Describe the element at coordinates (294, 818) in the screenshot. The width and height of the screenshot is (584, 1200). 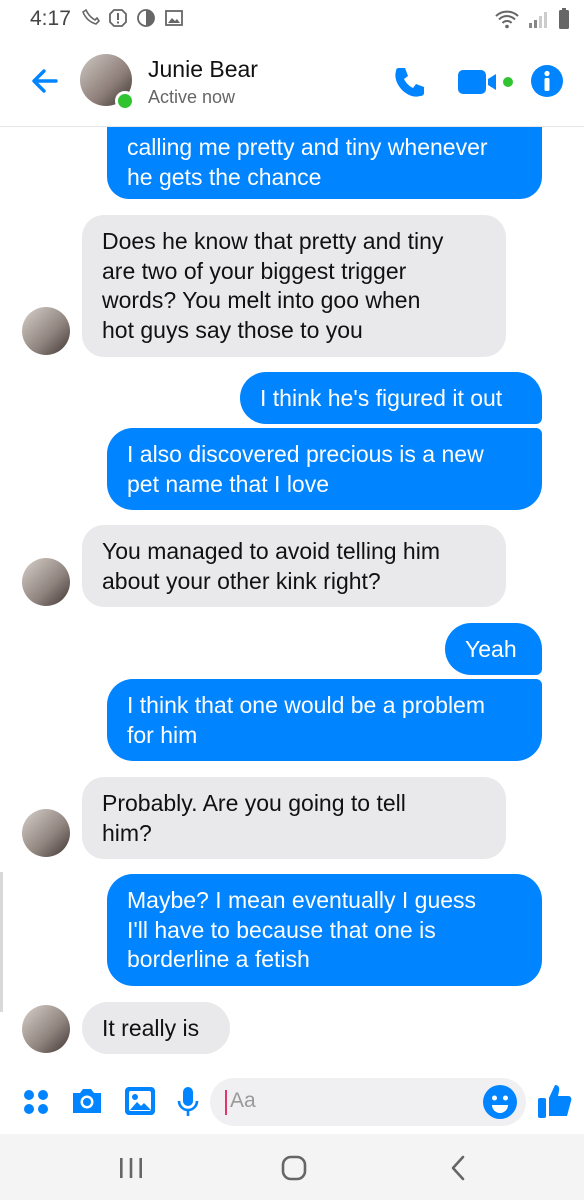
I see `message-bubble-received: Probably. Are you going to tell him?` at that location.